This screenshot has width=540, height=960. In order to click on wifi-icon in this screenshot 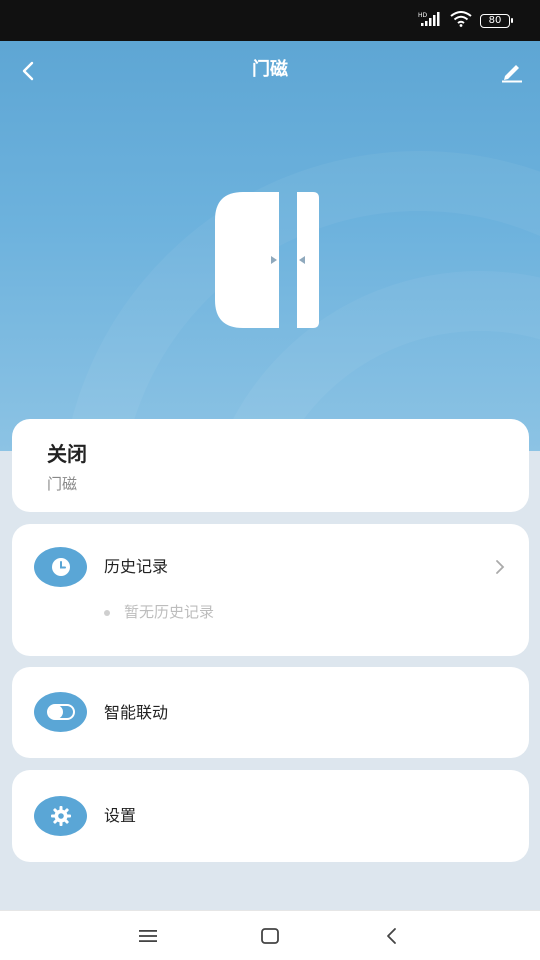, I will do `click(461, 21)`.